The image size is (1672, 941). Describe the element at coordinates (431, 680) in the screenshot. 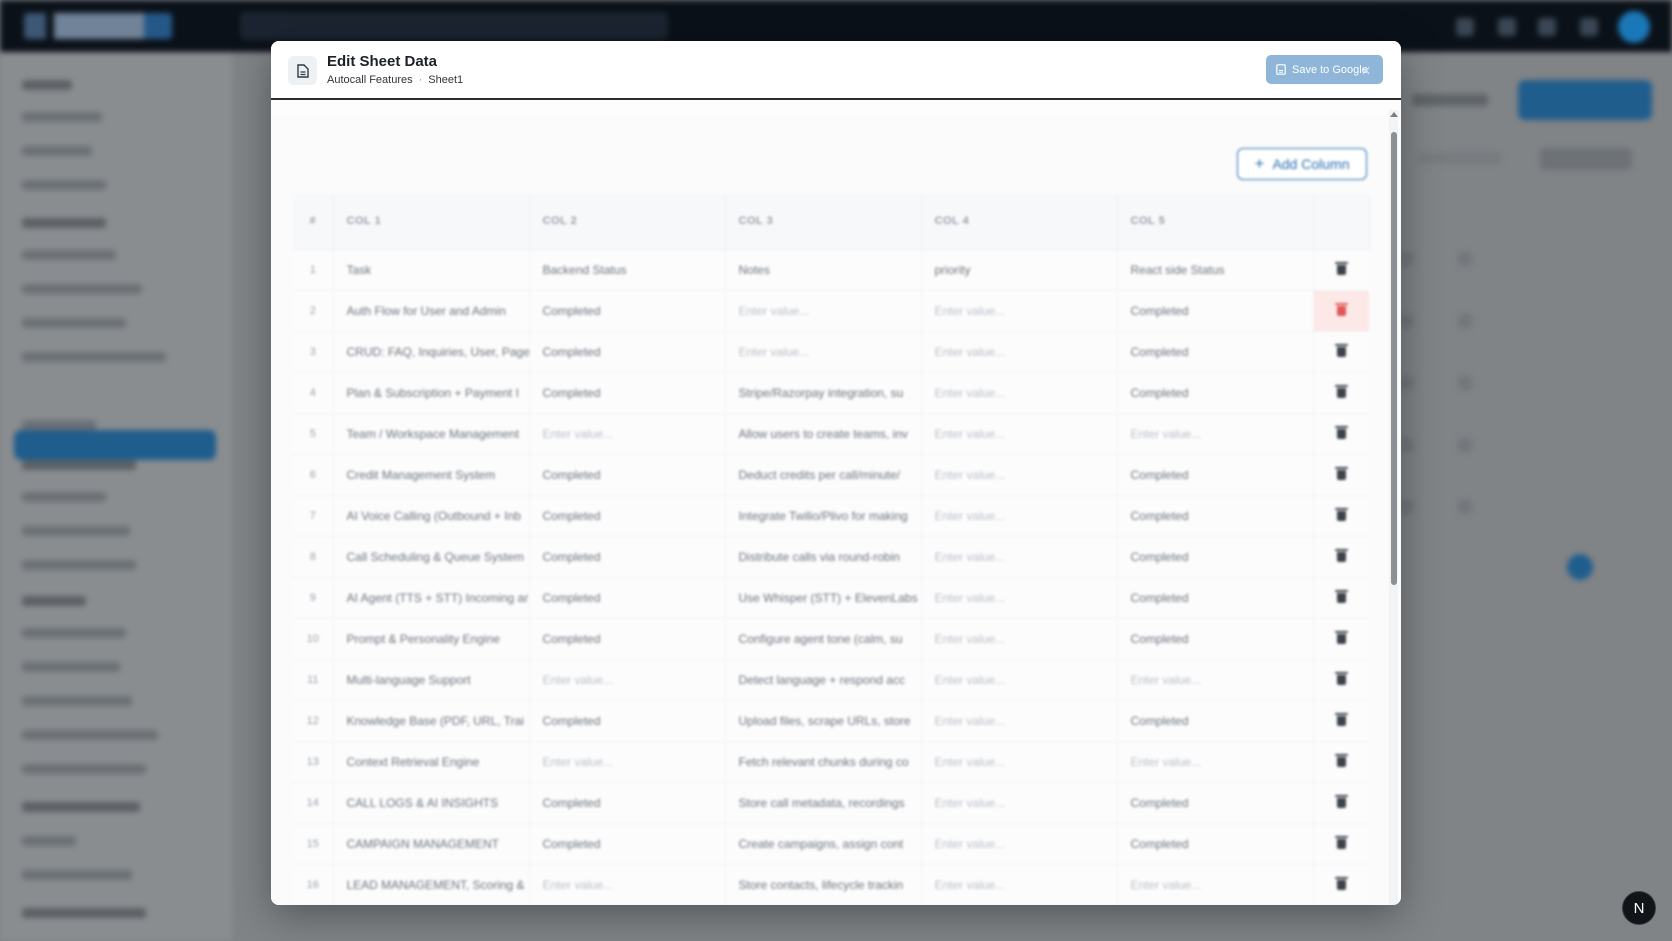

I see `table-cell-c1: Multi-language Support` at that location.